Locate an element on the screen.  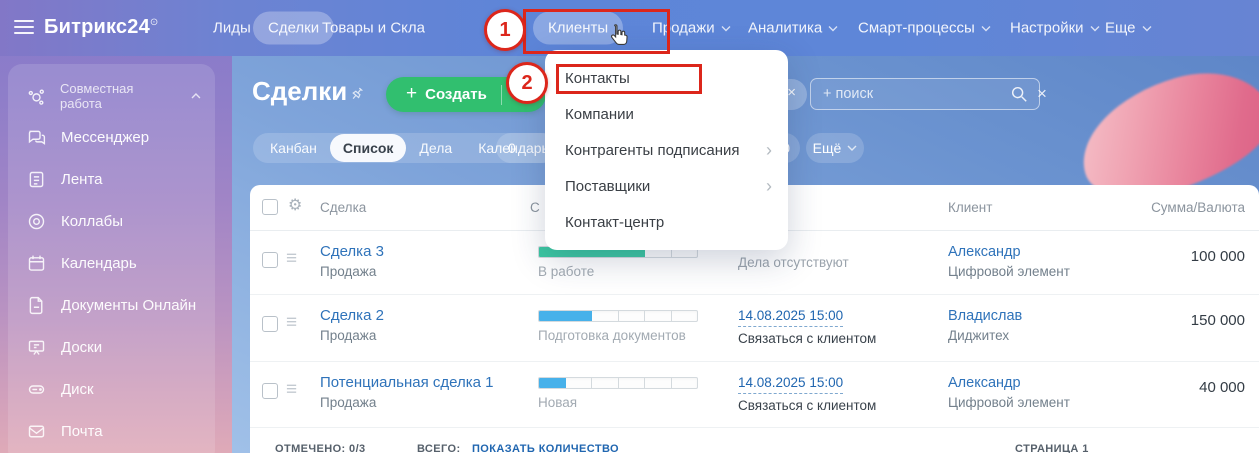
nav-item-smart-processes: Смарт-процессы is located at coordinates (924, 28).